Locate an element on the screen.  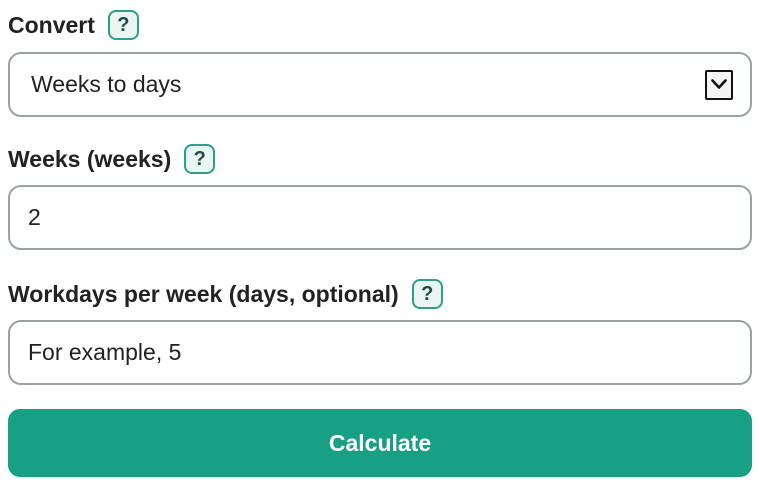
calculate-button: Calculate is located at coordinates (380, 443).